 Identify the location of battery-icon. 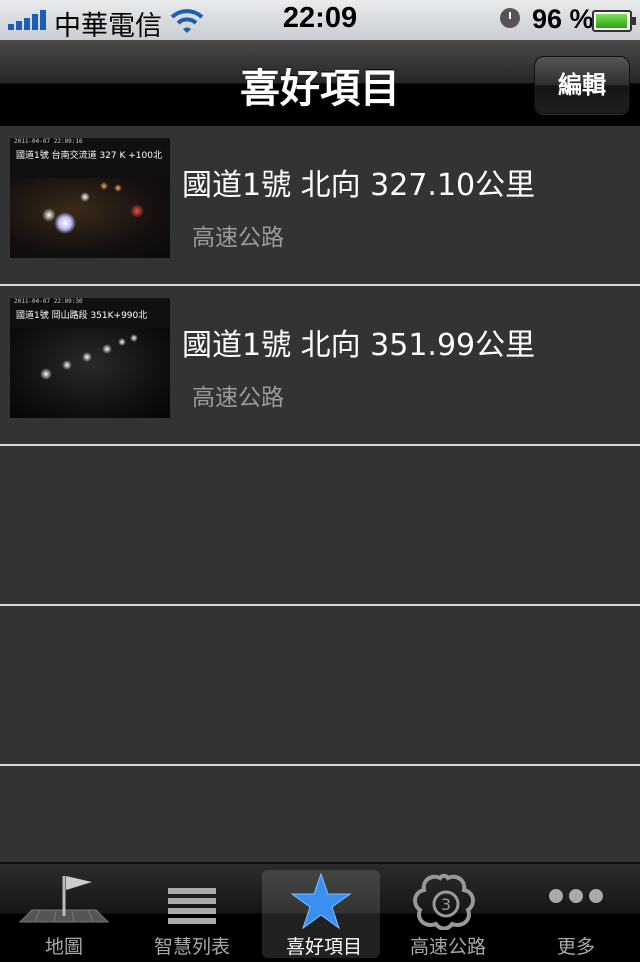
(614, 21).